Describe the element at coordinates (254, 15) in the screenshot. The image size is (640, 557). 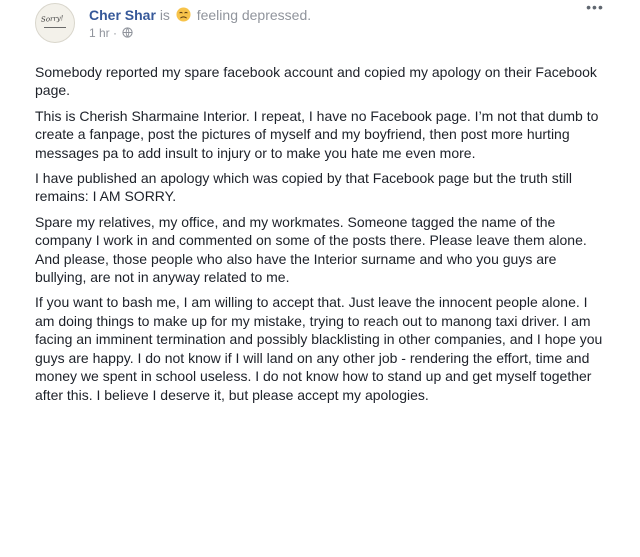
I see `feeling-text: feeling depressed.` at that location.